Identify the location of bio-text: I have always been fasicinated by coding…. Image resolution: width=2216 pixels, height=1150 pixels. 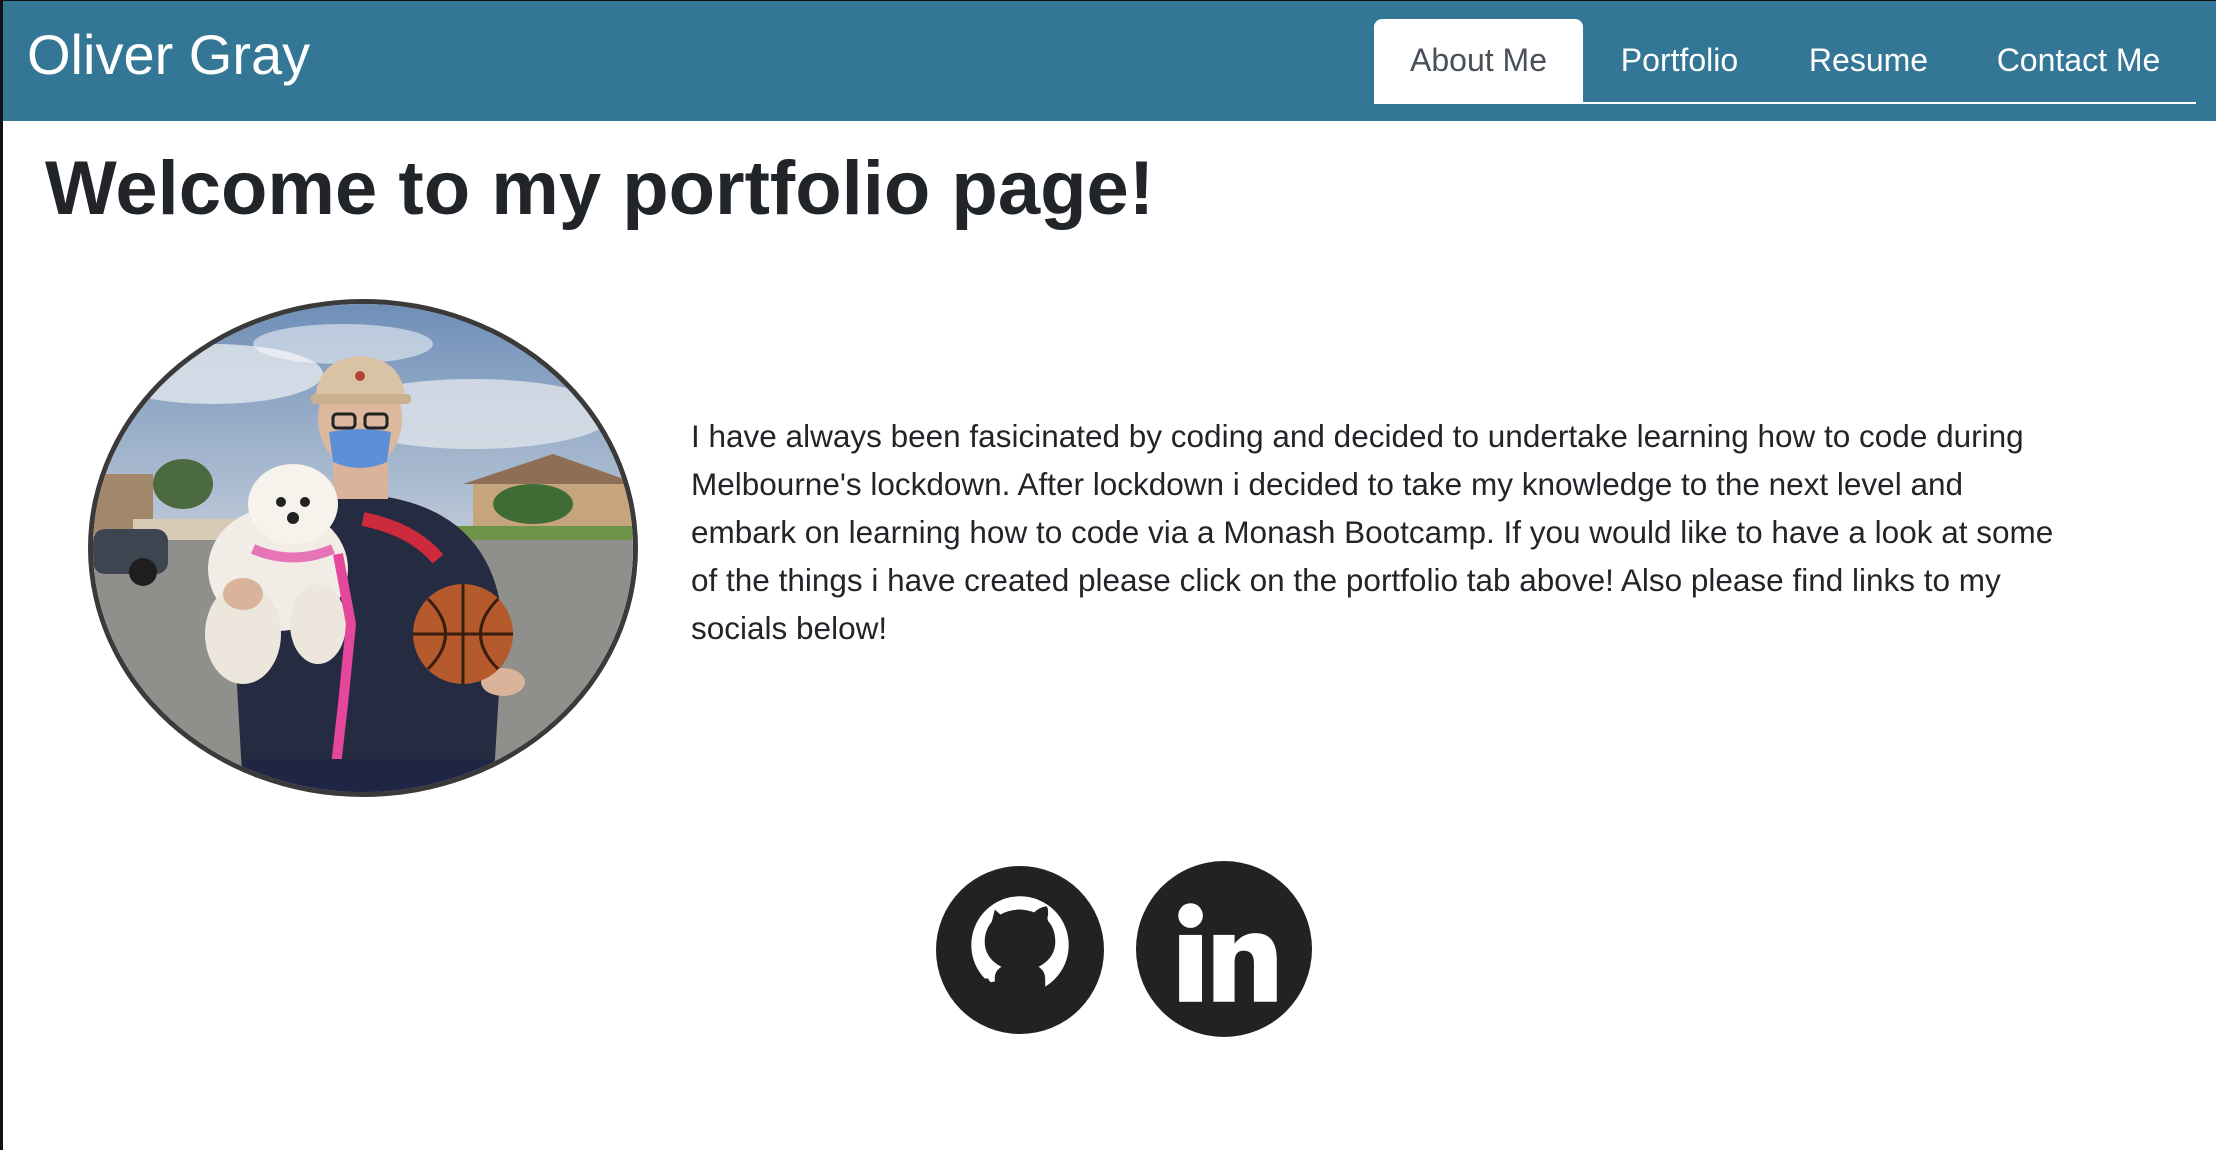
(1372, 532).